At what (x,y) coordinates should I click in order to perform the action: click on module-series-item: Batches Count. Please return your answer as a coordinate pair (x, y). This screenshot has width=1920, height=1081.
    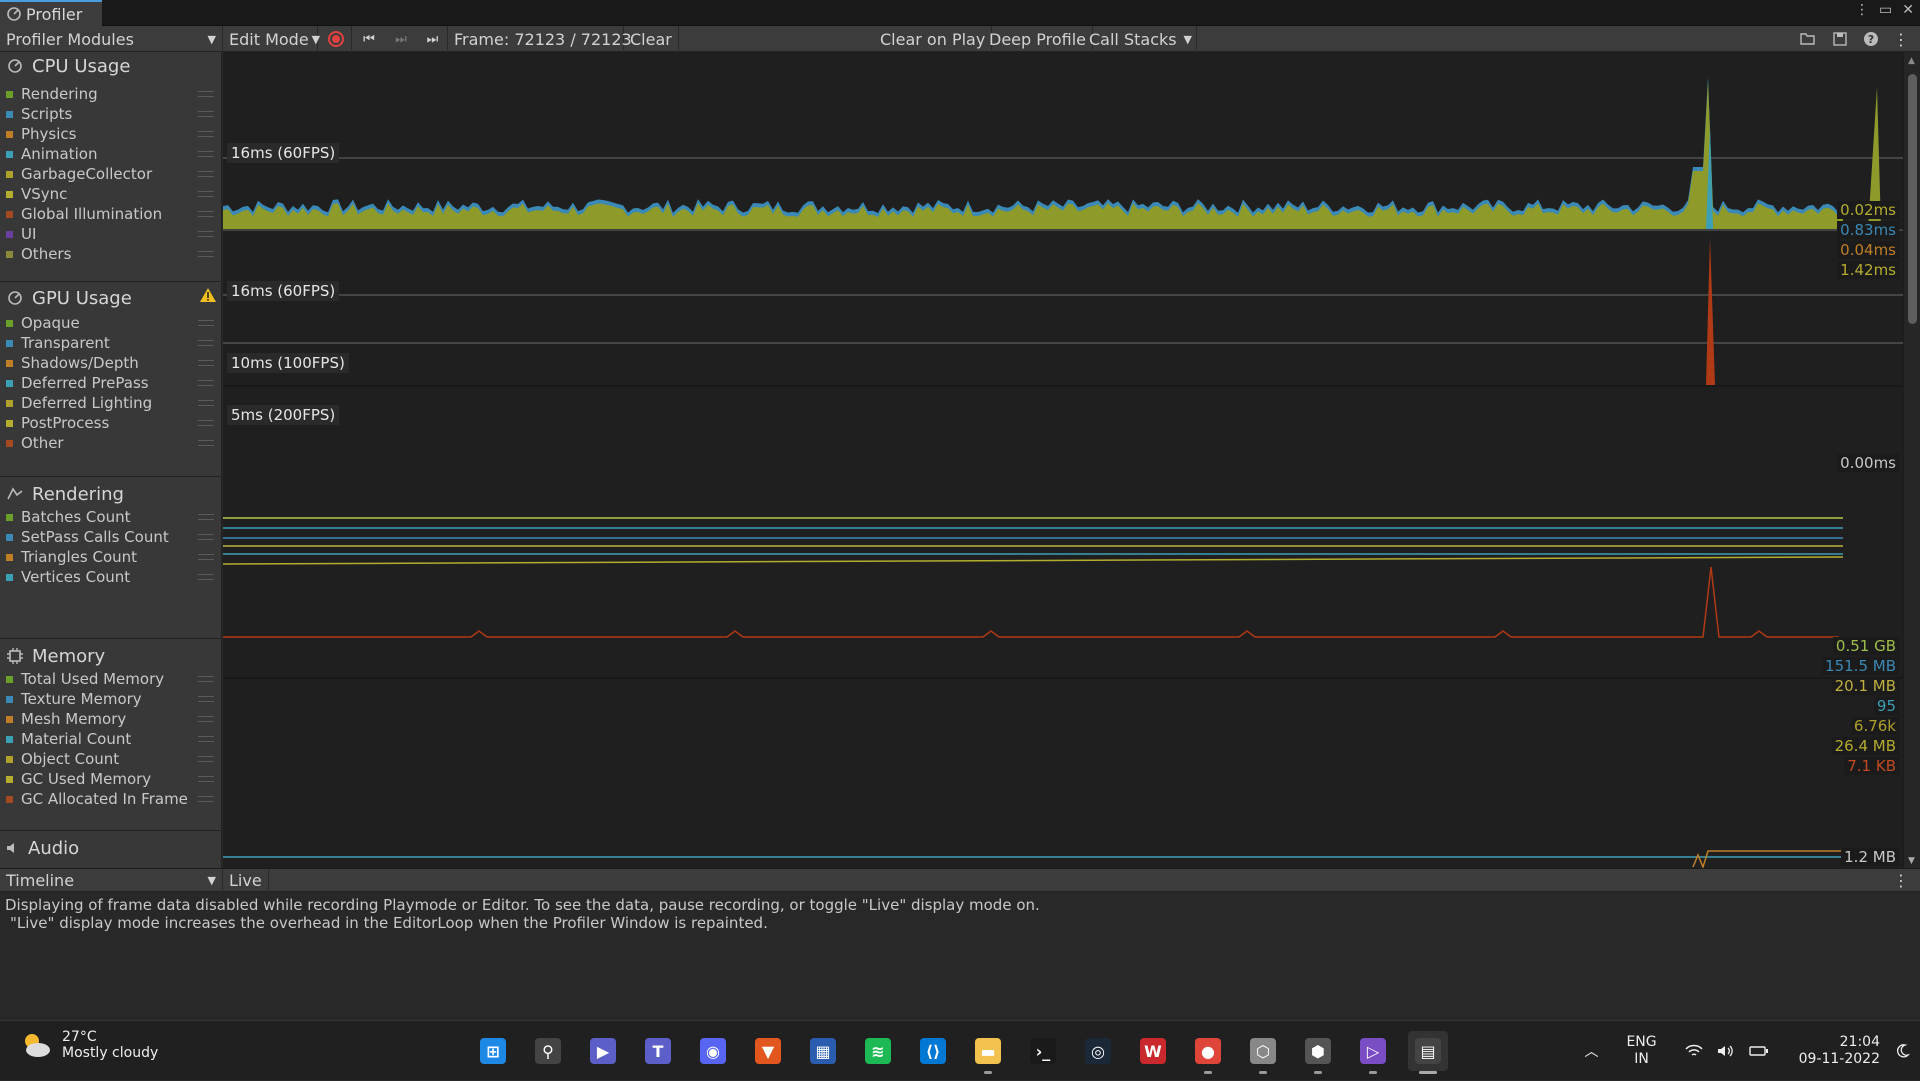
    Looking at the image, I should click on (112, 517).